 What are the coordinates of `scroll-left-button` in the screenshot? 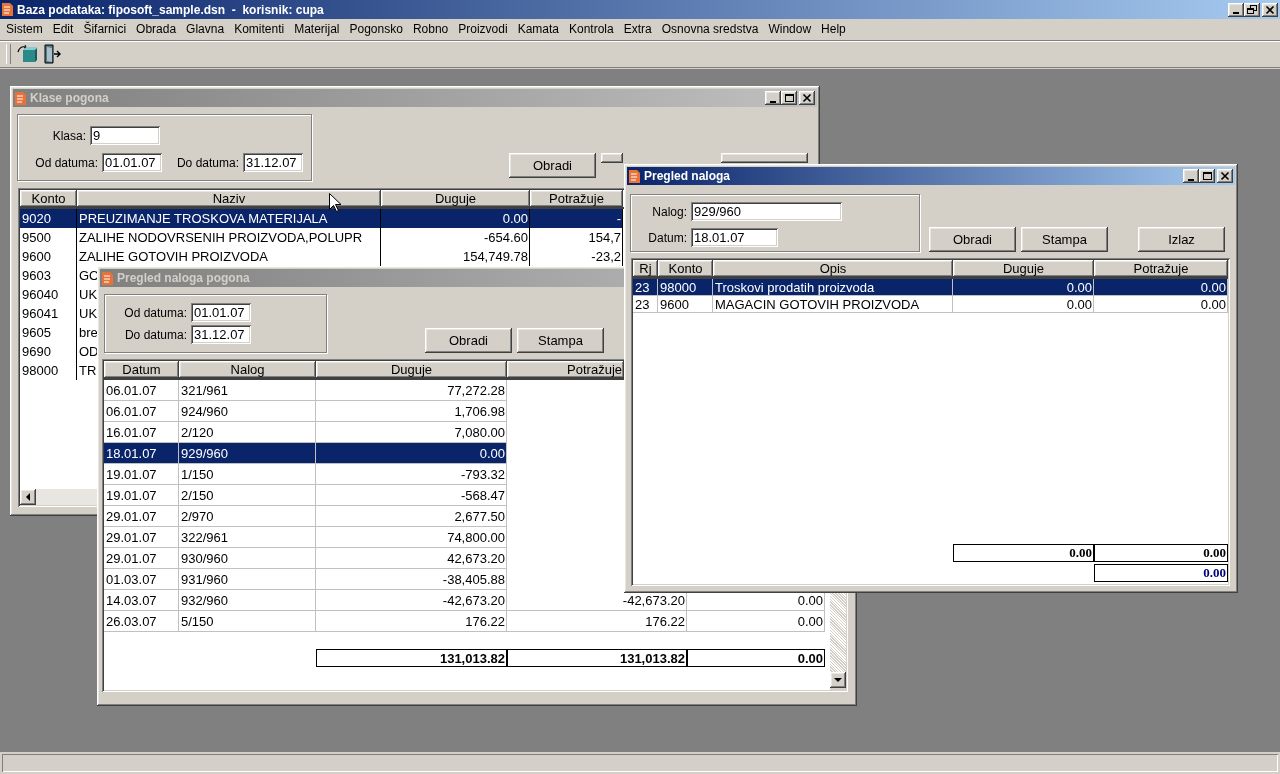 It's located at (28, 497).